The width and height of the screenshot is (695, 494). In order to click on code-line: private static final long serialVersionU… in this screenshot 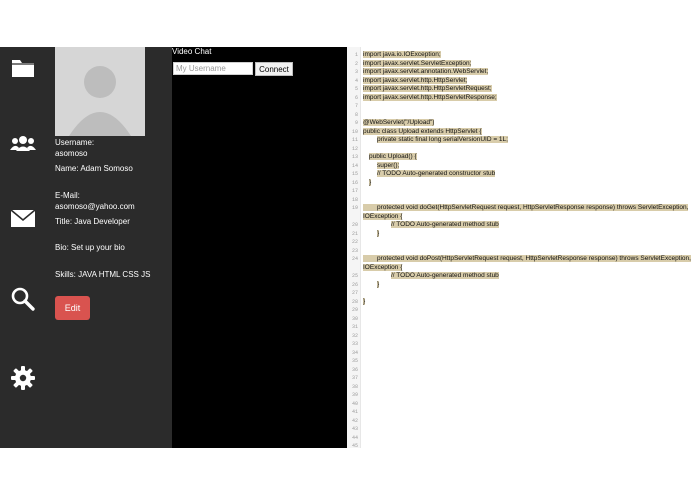, I will do `click(442, 139)`.